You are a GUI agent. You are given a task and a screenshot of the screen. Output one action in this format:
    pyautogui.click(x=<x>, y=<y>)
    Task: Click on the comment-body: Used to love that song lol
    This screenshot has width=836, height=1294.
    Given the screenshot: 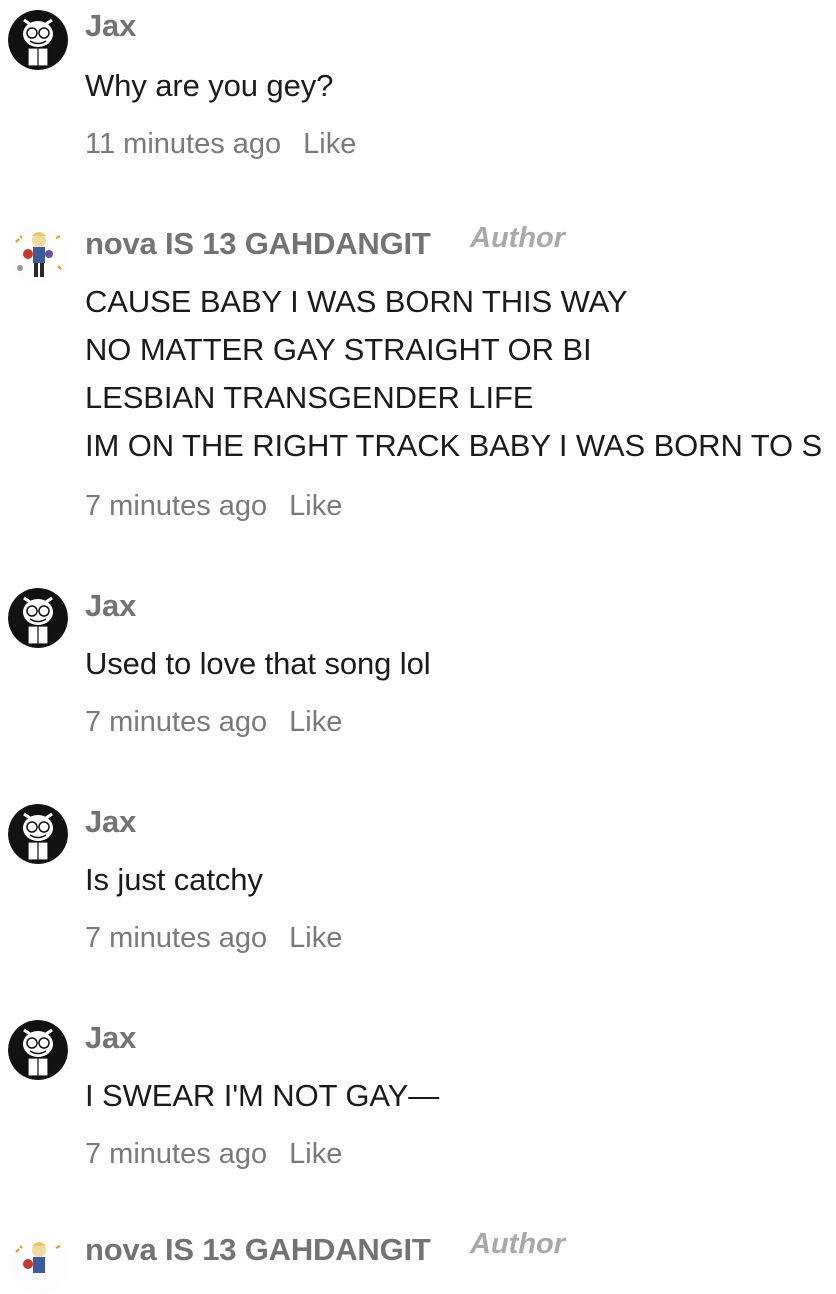 What is the action you would take?
    pyautogui.click(x=258, y=664)
    